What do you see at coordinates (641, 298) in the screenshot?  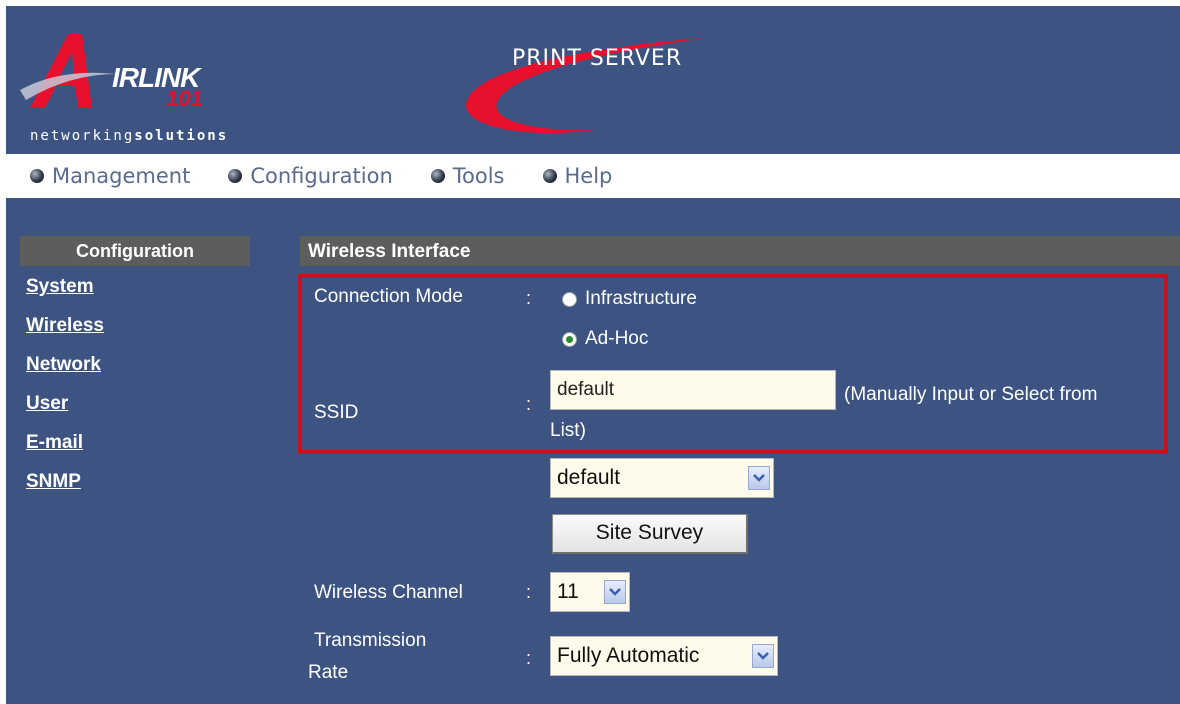 I see `radio-infrastructure-label: Infrastructure` at bounding box center [641, 298].